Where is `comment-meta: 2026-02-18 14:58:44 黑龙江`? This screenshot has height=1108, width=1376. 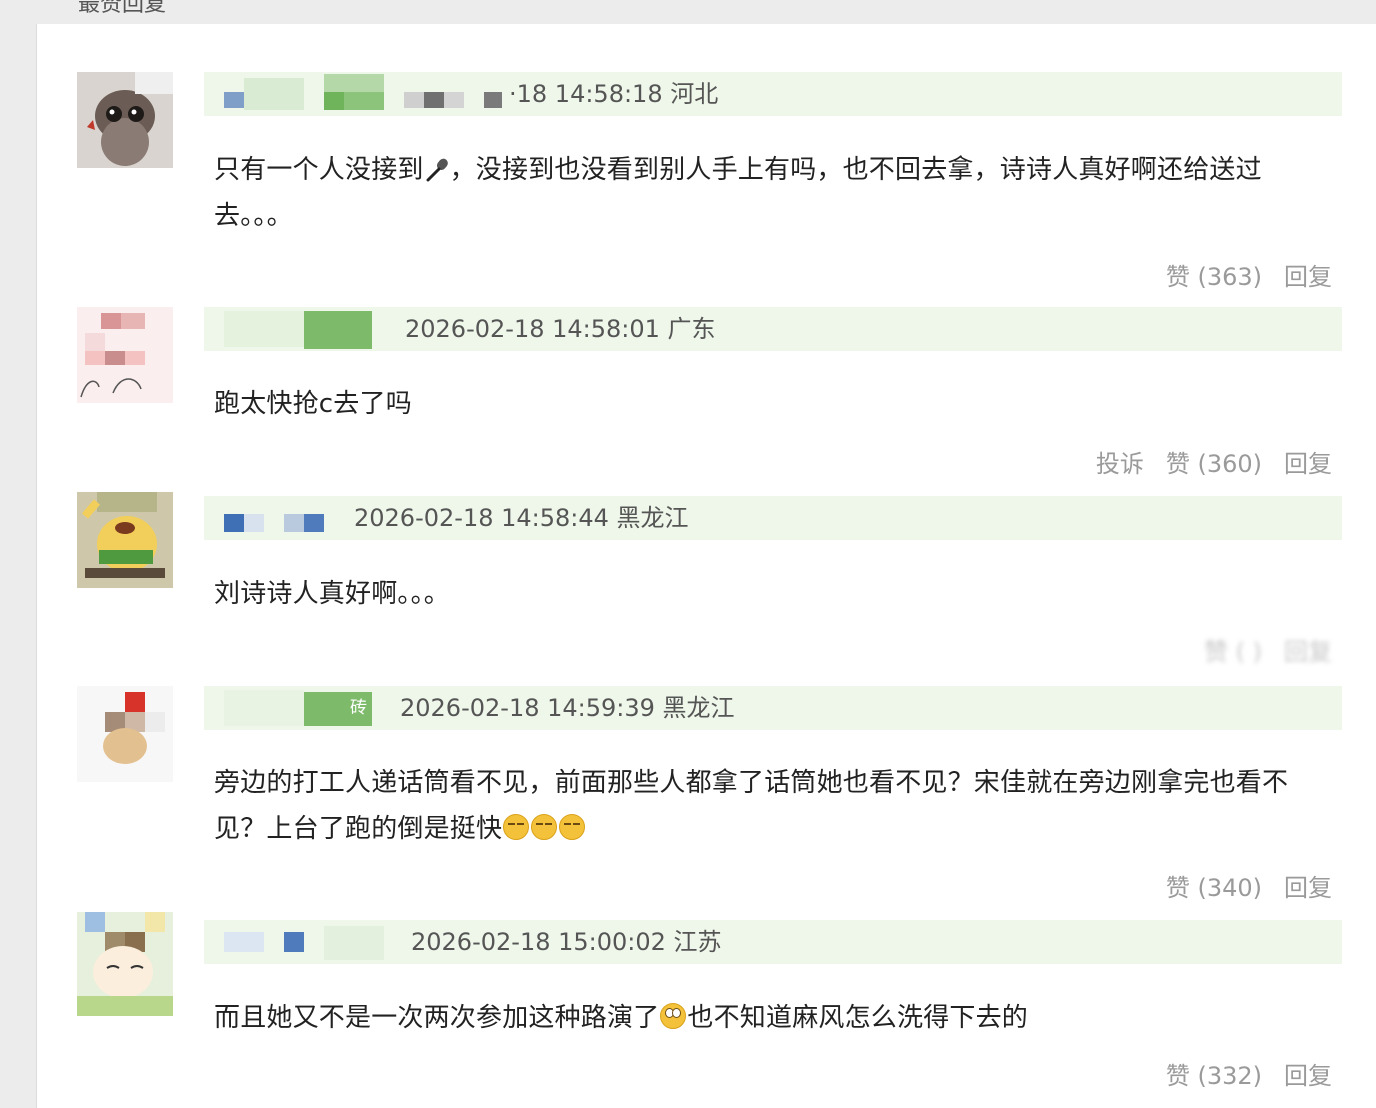
comment-meta: 2026-02-18 14:58:44 黑龙江 is located at coordinates (773, 518).